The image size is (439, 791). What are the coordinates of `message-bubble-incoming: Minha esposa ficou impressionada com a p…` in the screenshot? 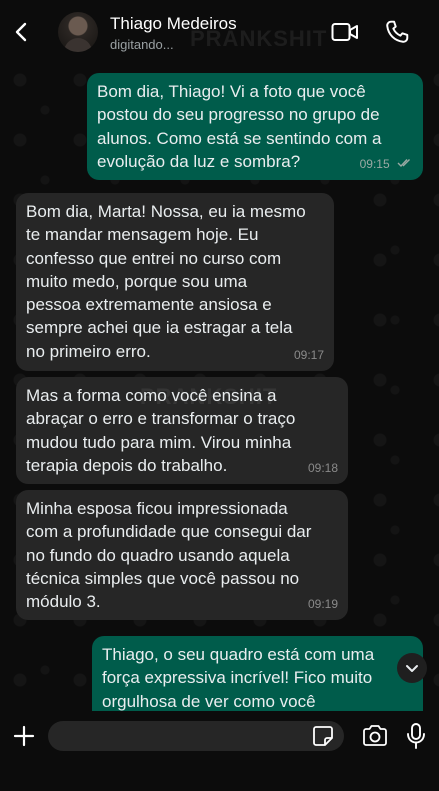 It's located at (182, 555).